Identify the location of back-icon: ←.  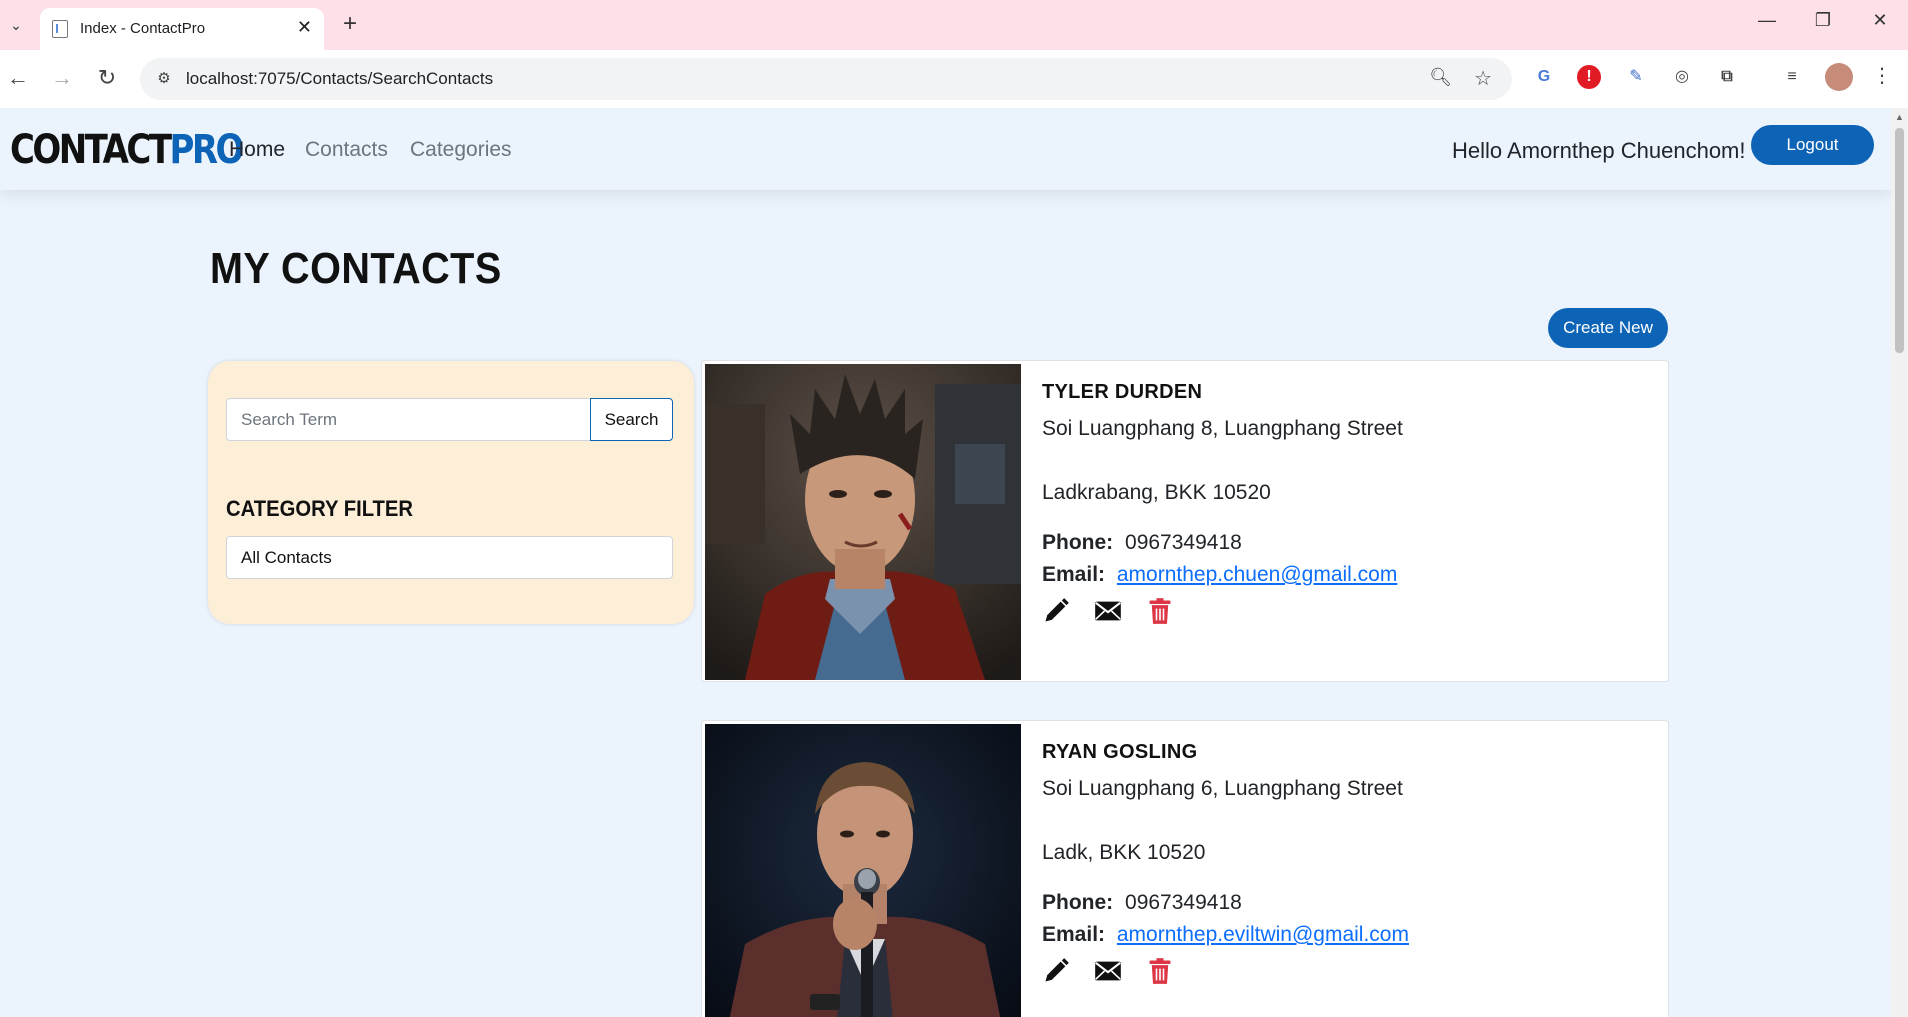
(18, 78).